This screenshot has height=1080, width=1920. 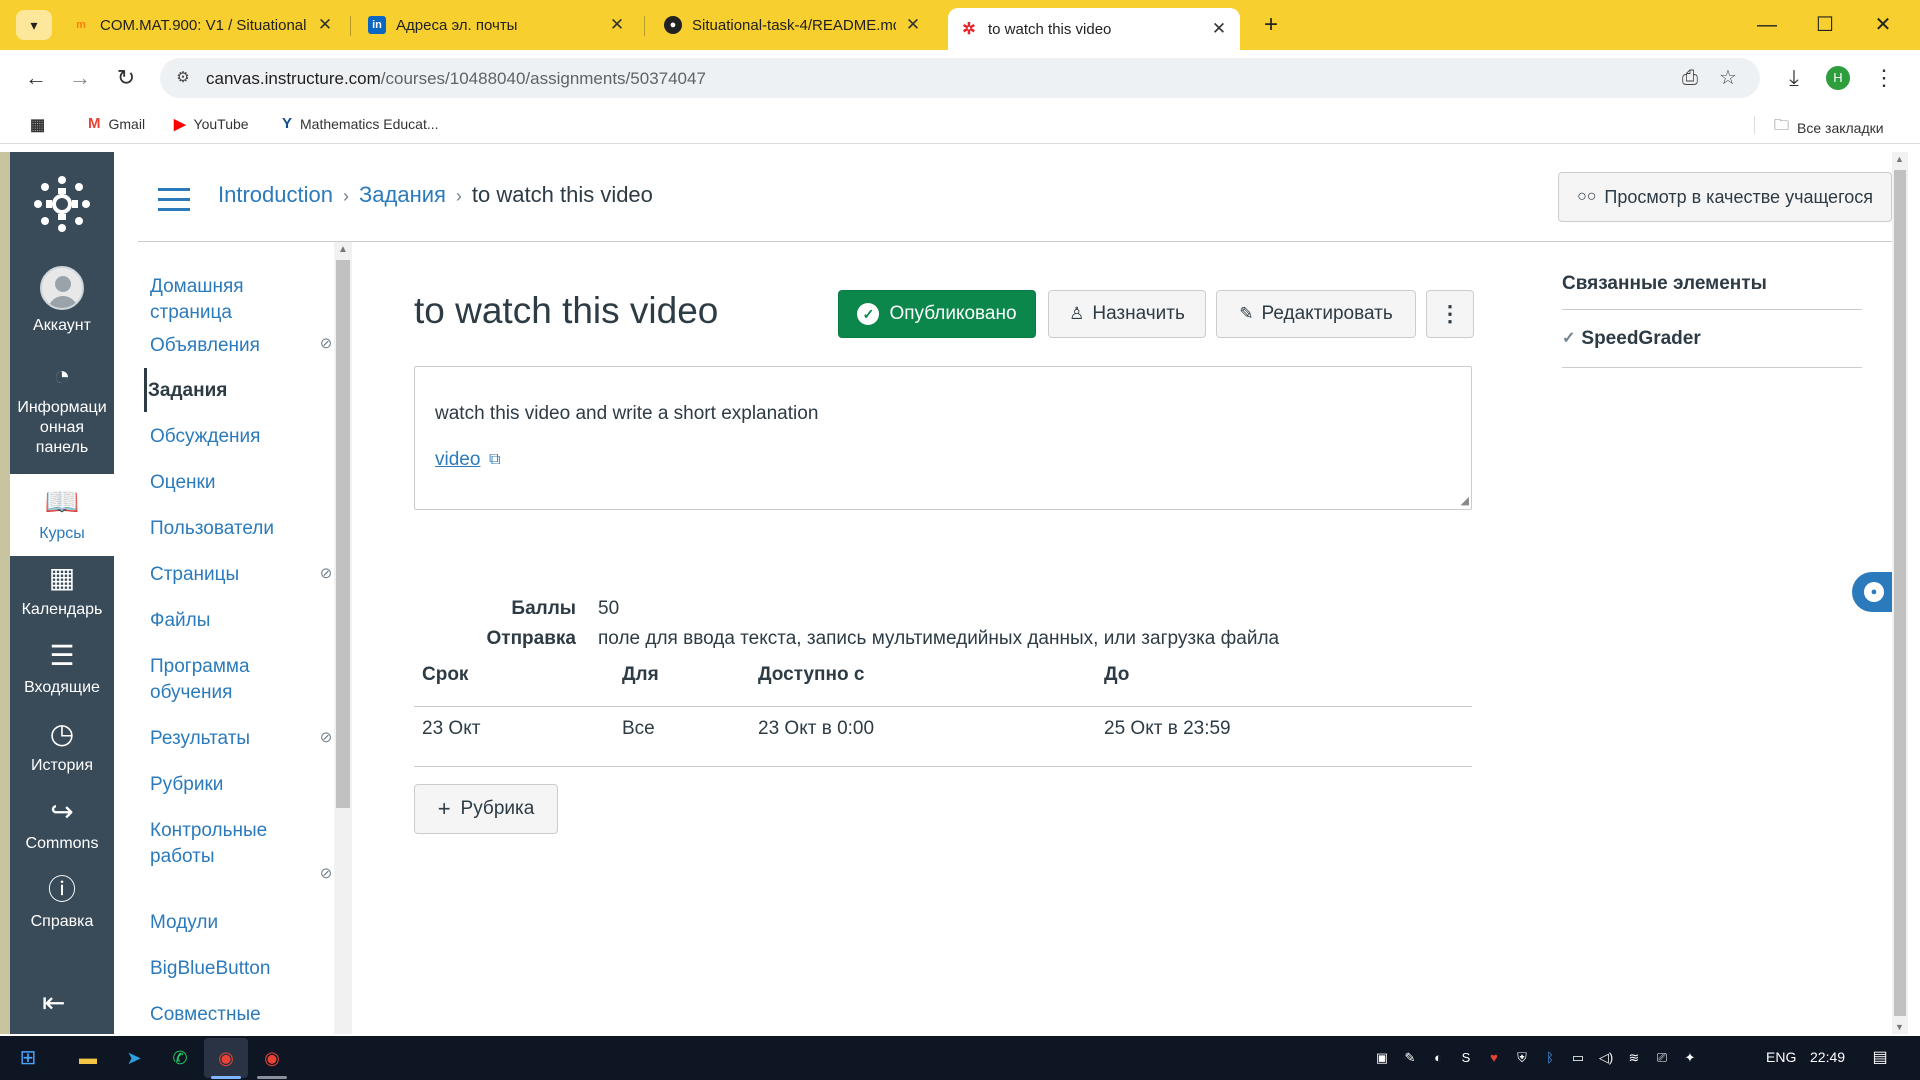 I want to click on scroll-down-icon: ▼, so click(x=1899, y=1027).